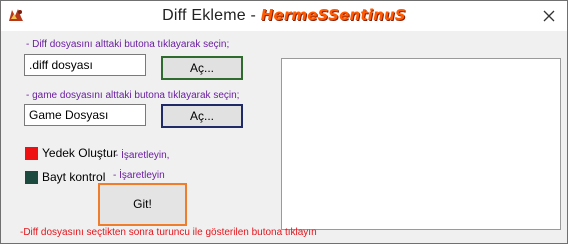 This screenshot has height=244, width=568. I want to click on bytecontrol-checkbox, so click(31, 177).